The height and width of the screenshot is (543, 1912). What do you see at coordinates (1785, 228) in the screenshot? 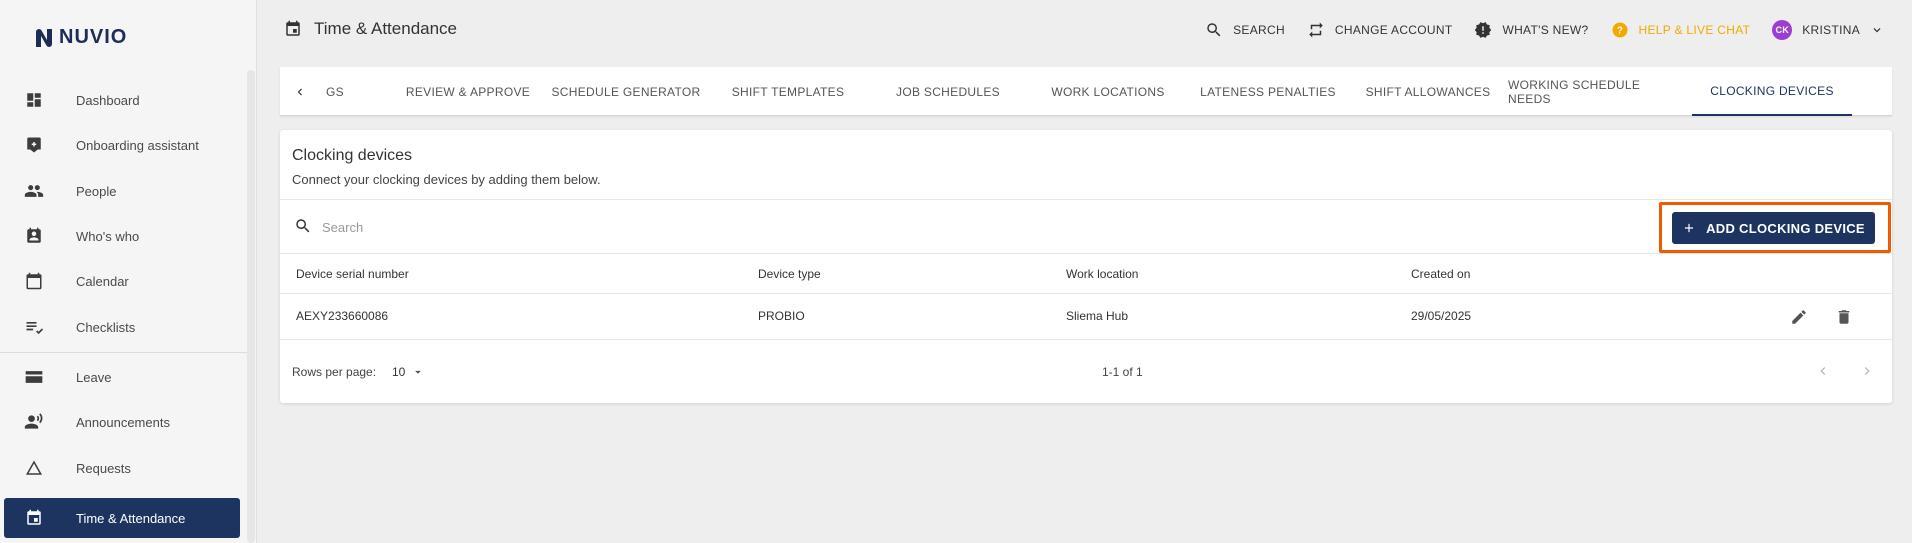
I see `add-clocking-device-label: ADD CLOCKING DEVICE` at bounding box center [1785, 228].